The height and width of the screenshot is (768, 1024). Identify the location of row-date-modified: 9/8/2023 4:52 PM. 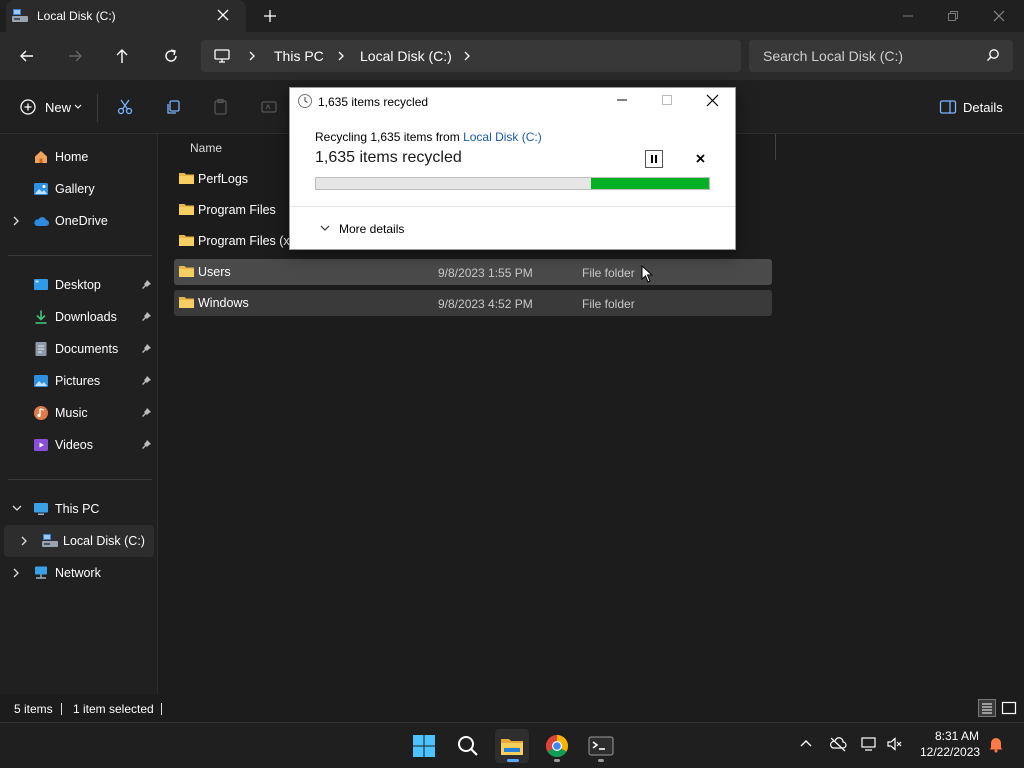
(485, 304).